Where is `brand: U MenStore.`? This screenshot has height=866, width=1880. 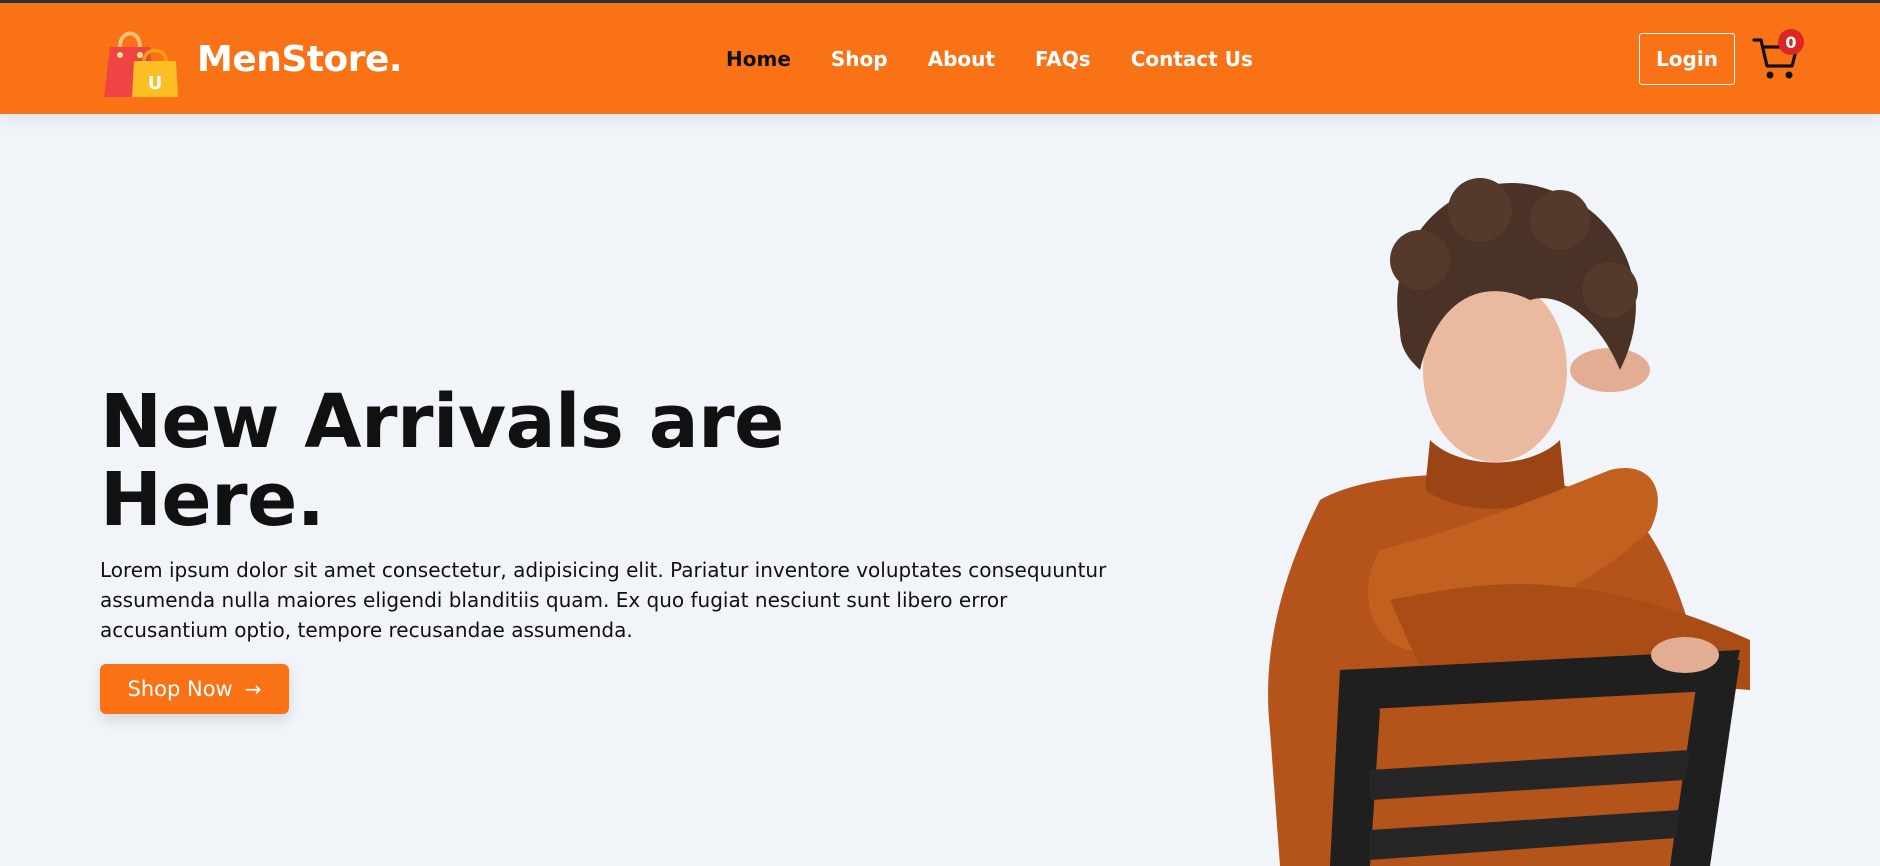 brand: U MenStore. is located at coordinates (251, 59).